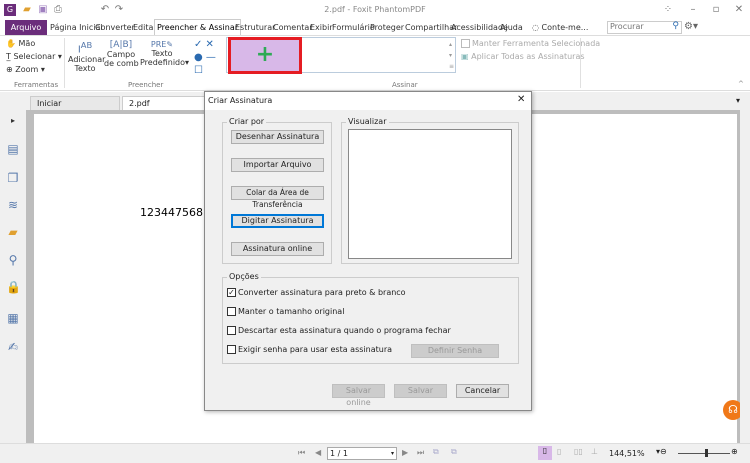 Image resolution: width=750 pixels, height=463 pixels. Describe the element at coordinates (521, 99) in the screenshot. I see `dialog-close-button: ✕` at that location.